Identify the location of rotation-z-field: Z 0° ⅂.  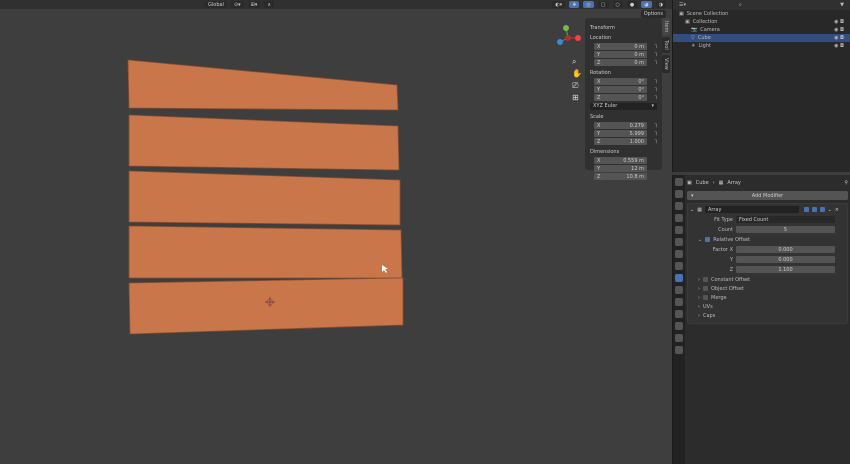
(625, 97).